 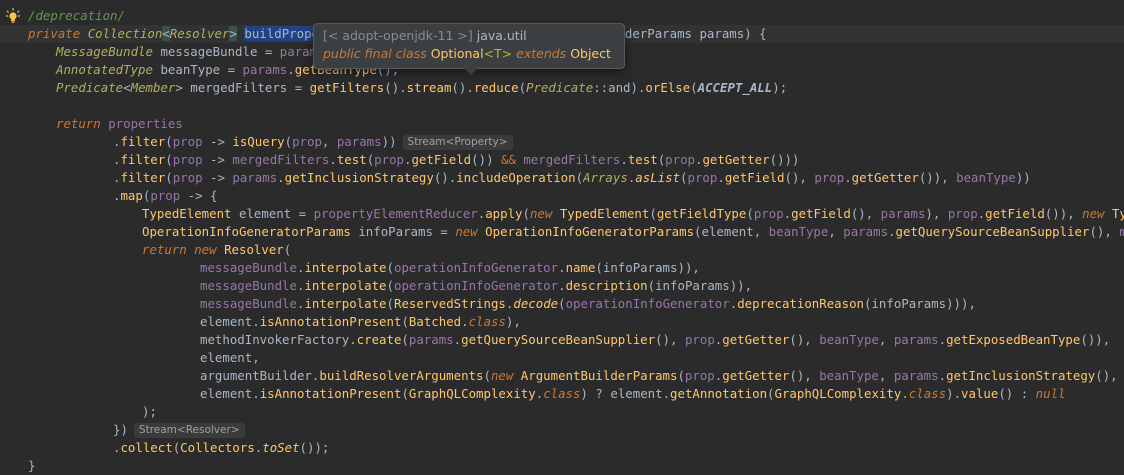 I want to click on code-token: properties, so click(x=145, y=123).